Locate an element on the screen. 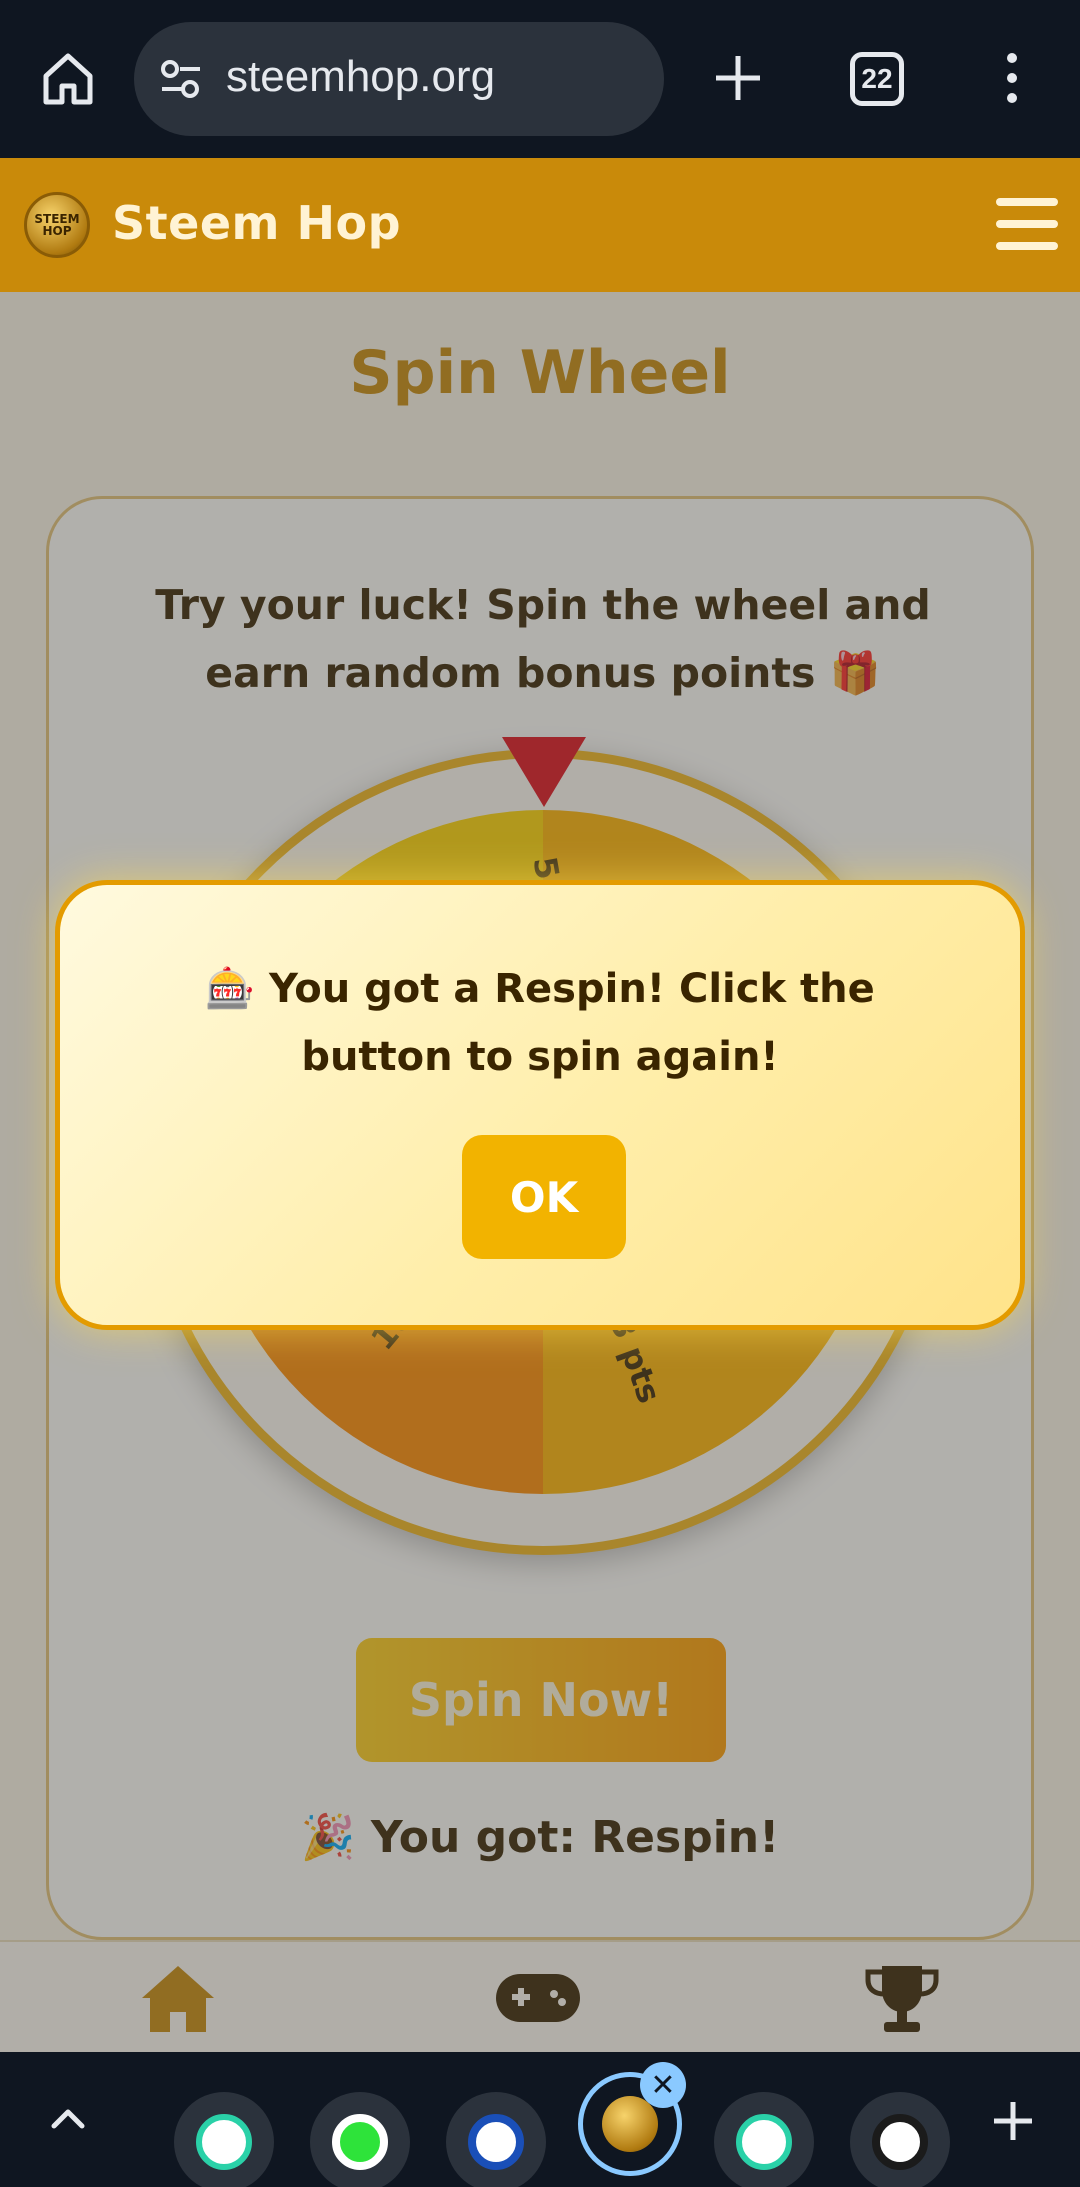 The height and width of the screenshot is (2187, 1080). play-icon is located at coordinates (360, 2142).